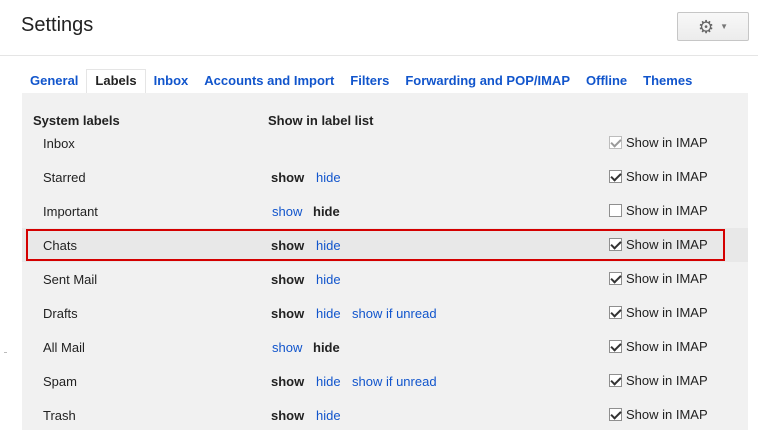  I want to click on tab-inbox: Inbox, so click(171, 81).